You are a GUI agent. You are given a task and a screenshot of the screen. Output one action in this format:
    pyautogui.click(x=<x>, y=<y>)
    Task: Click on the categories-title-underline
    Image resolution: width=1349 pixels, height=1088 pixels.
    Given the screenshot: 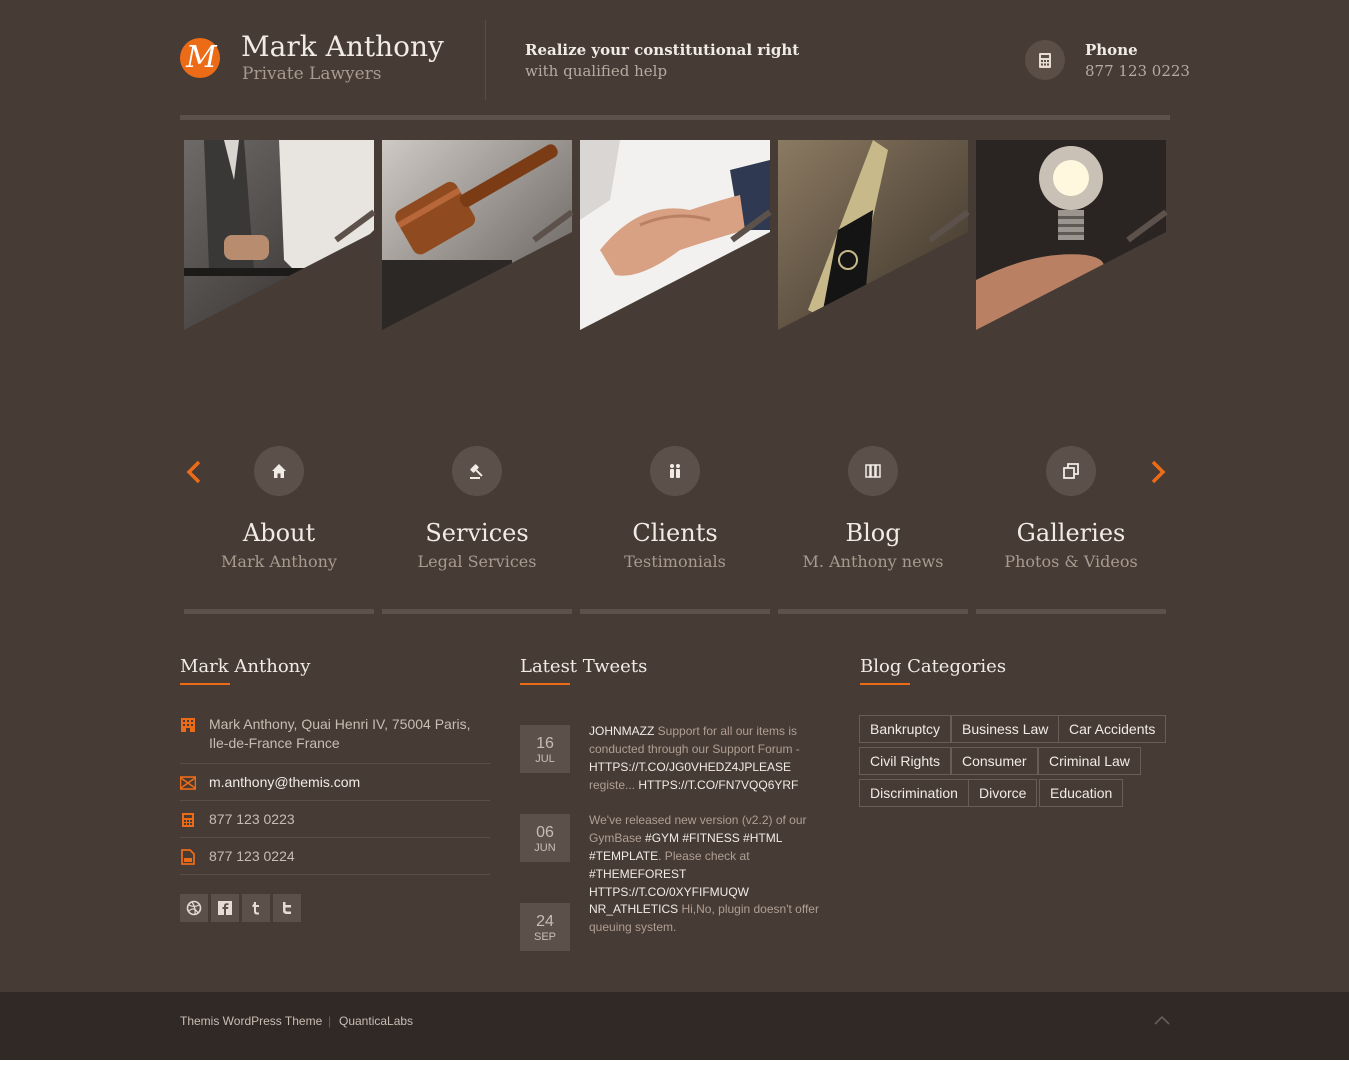 What is the action you would take?
    pyautogui.click(x=885, y=684)
    